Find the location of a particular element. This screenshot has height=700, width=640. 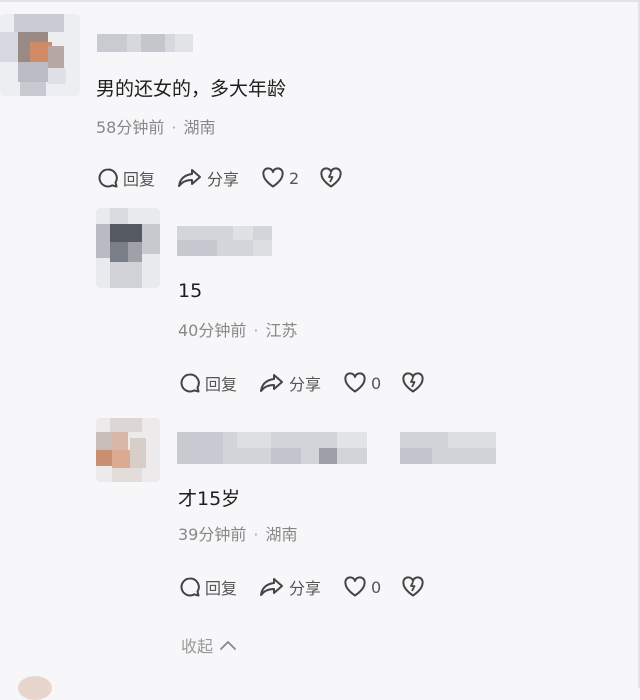

comment-meta: 58分钟前 · 湖南 is located at coordinates (155, 126).